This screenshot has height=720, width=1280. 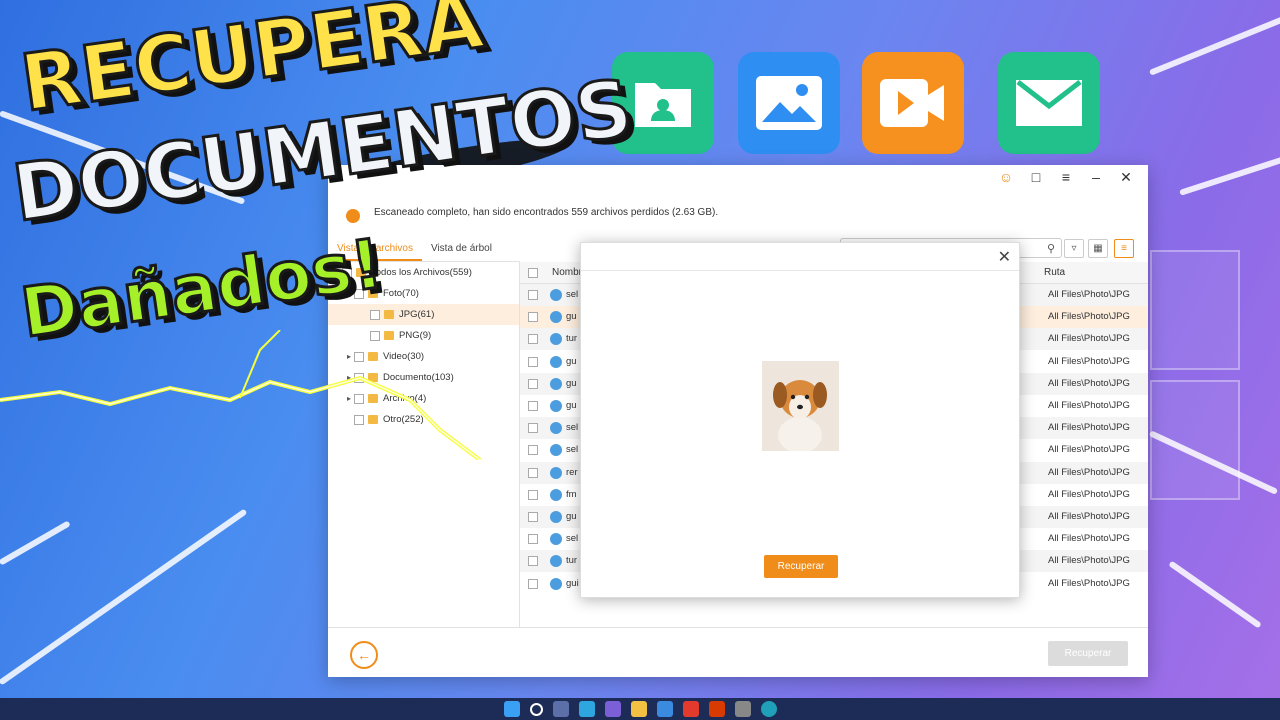 I want to click on folder-icon, so click(x=389, y=314).